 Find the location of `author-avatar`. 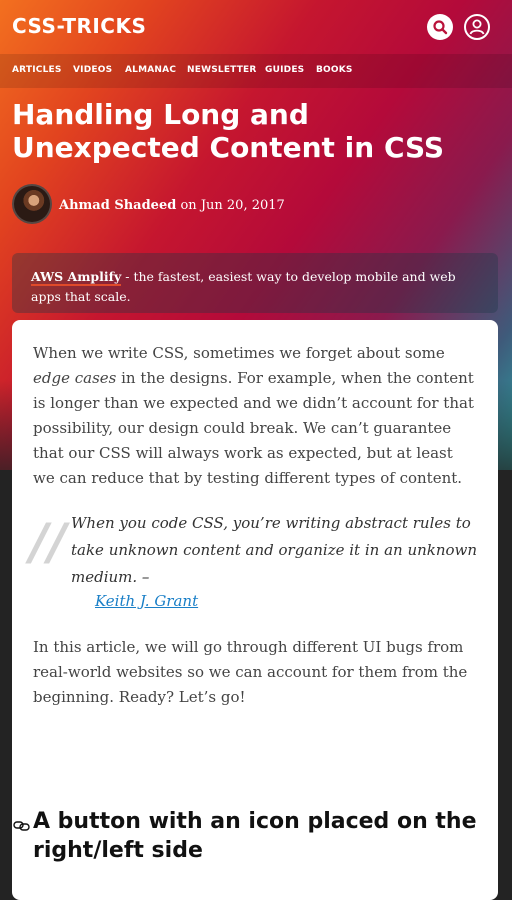

author-avatar is located at coordinates (32, 204).